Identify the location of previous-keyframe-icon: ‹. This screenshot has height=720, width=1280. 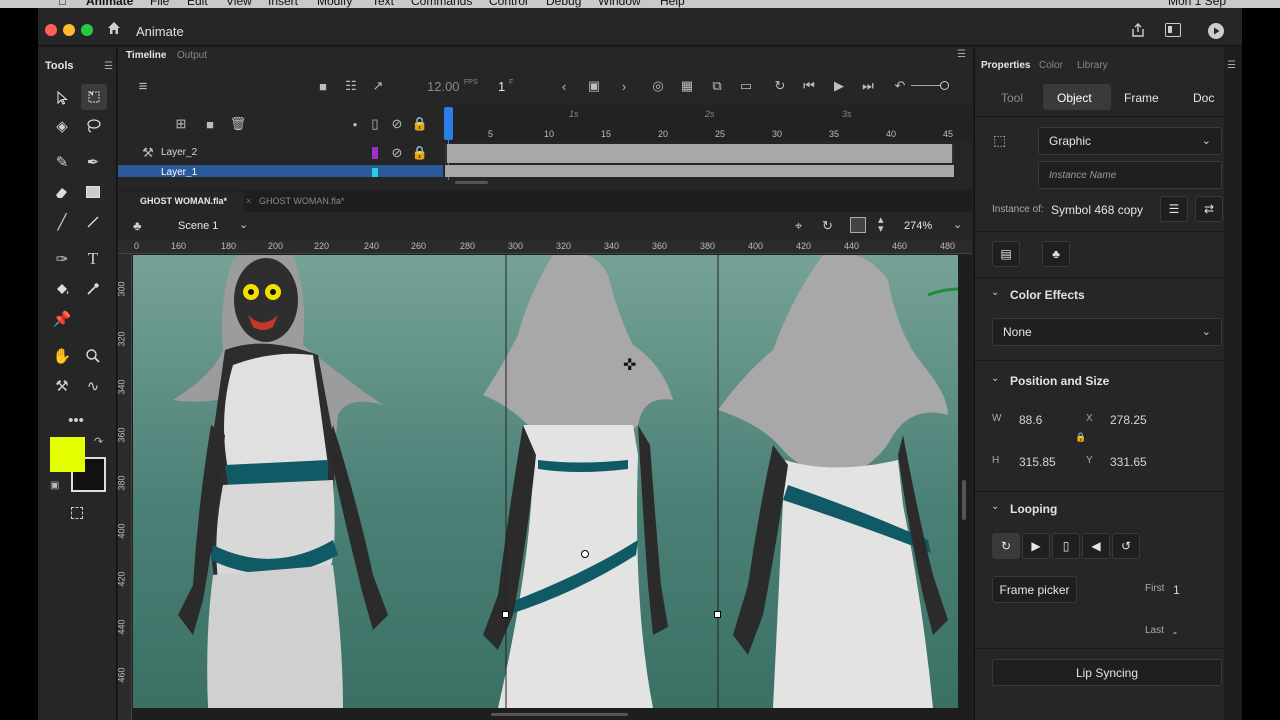
(564, 86).